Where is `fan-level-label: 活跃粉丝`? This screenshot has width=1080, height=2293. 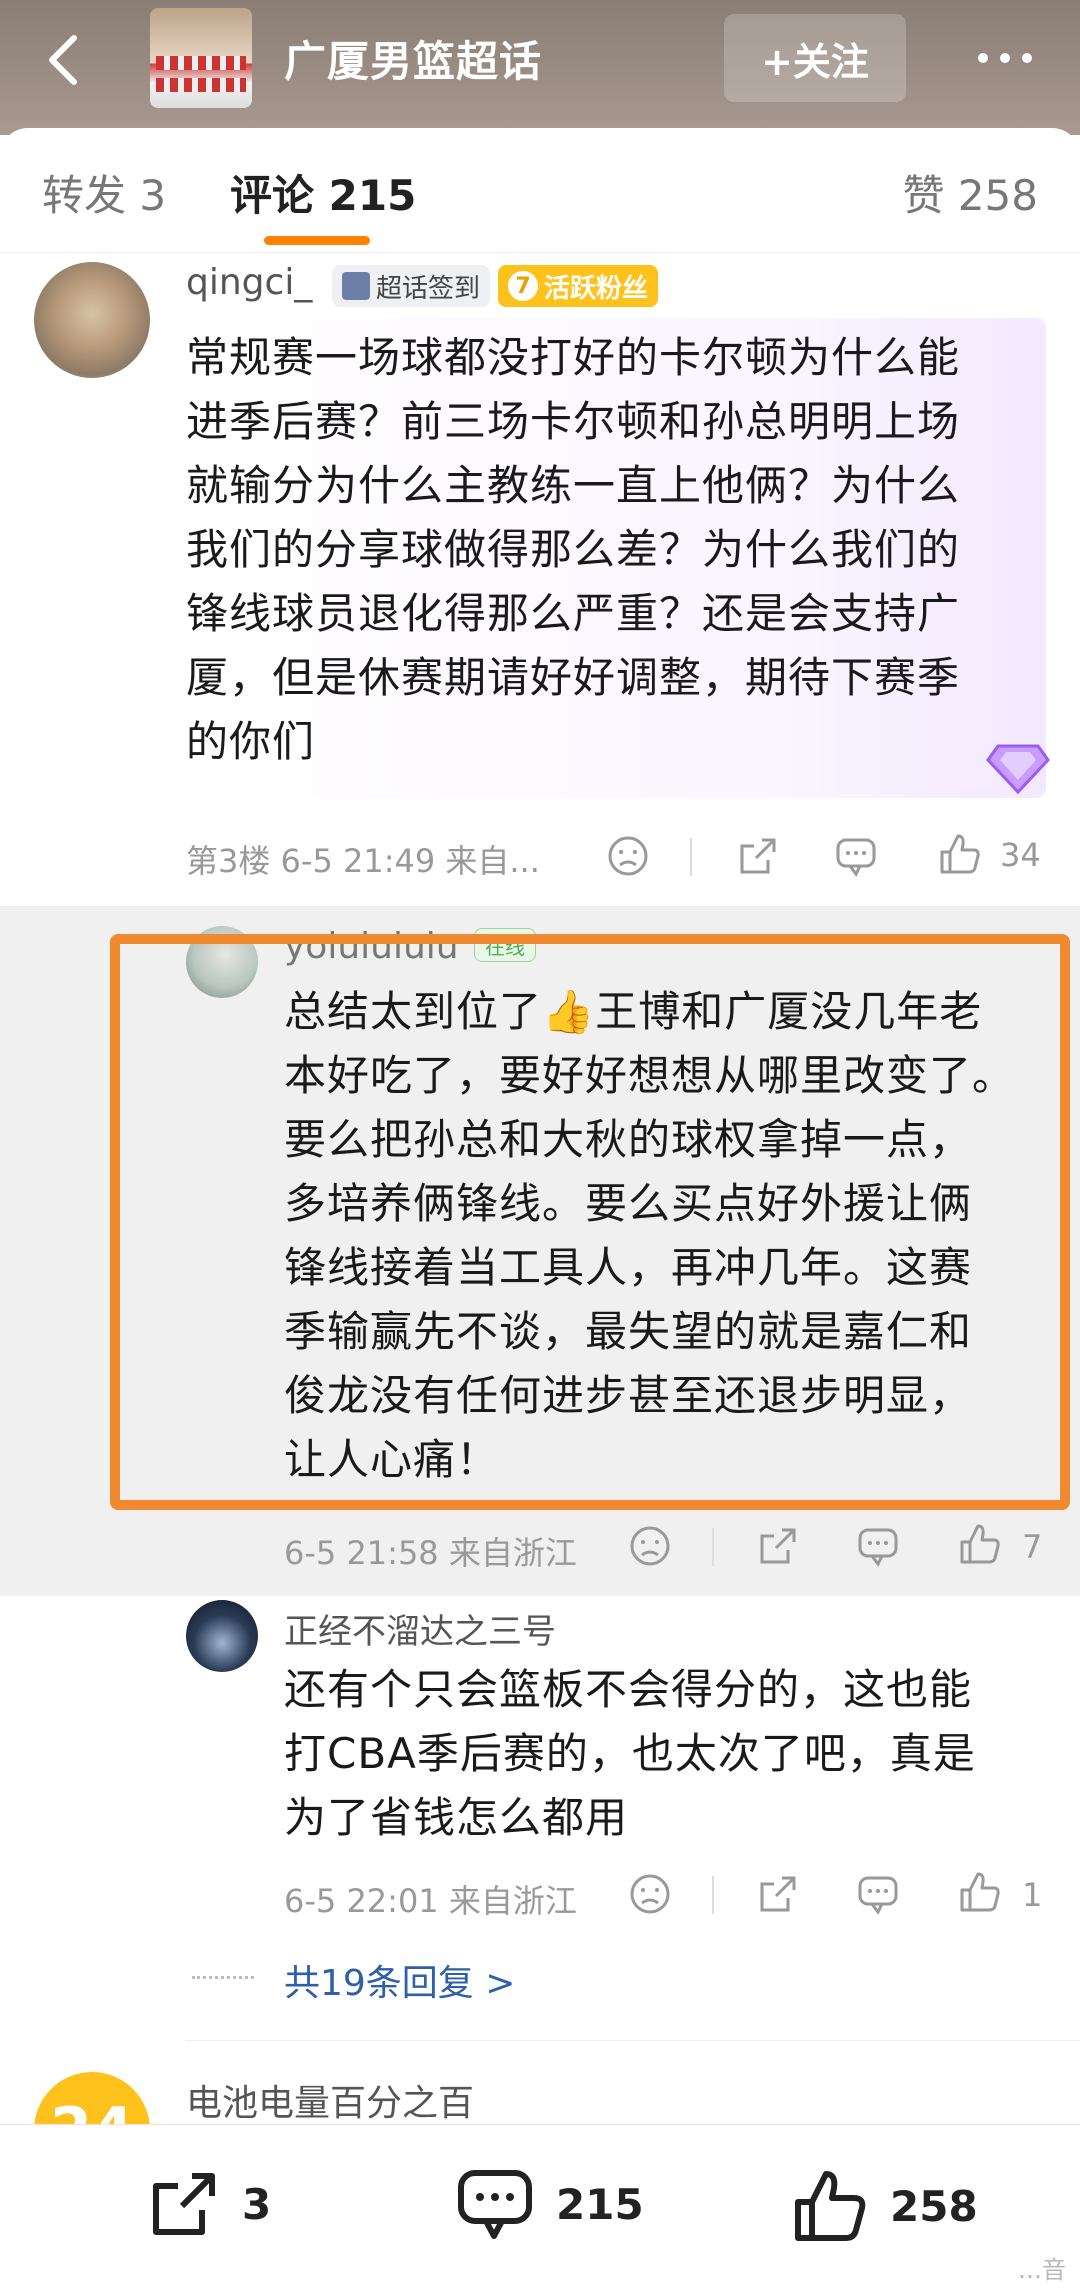
fan-level-label: 活跃粉丝 is located at coordinates (596, 288).